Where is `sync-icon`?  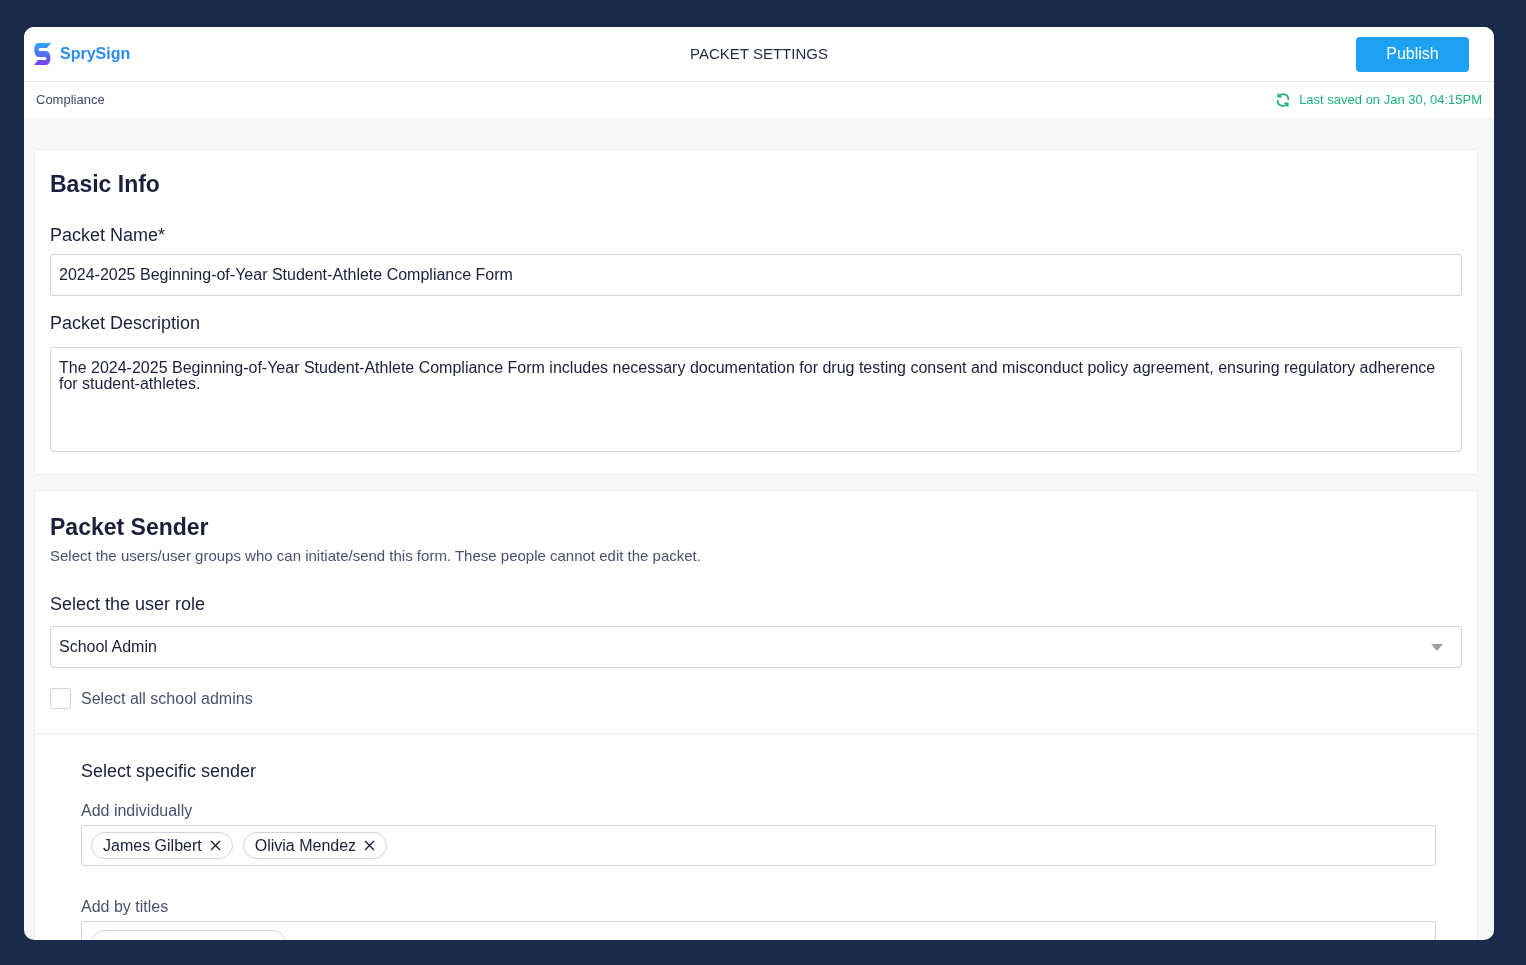
sync-icon is located at coordinates (1283, 100).